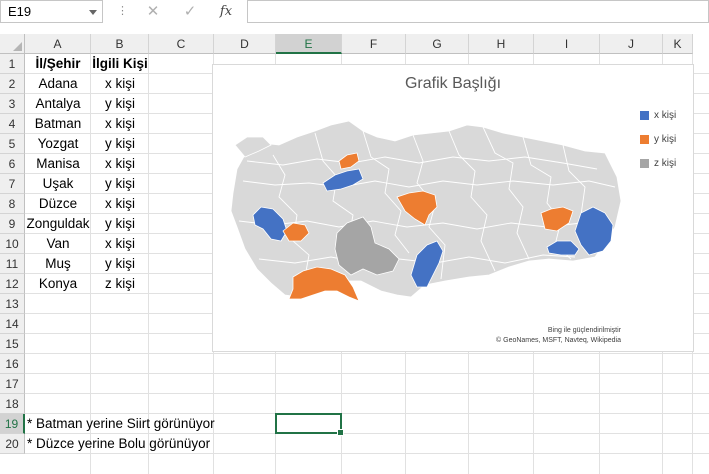 The image size is (709, 474). What do you see at coordinates (58, 164) in the screenshot?
I see `city-cell: Manisa` at bounding box center [58, 164].